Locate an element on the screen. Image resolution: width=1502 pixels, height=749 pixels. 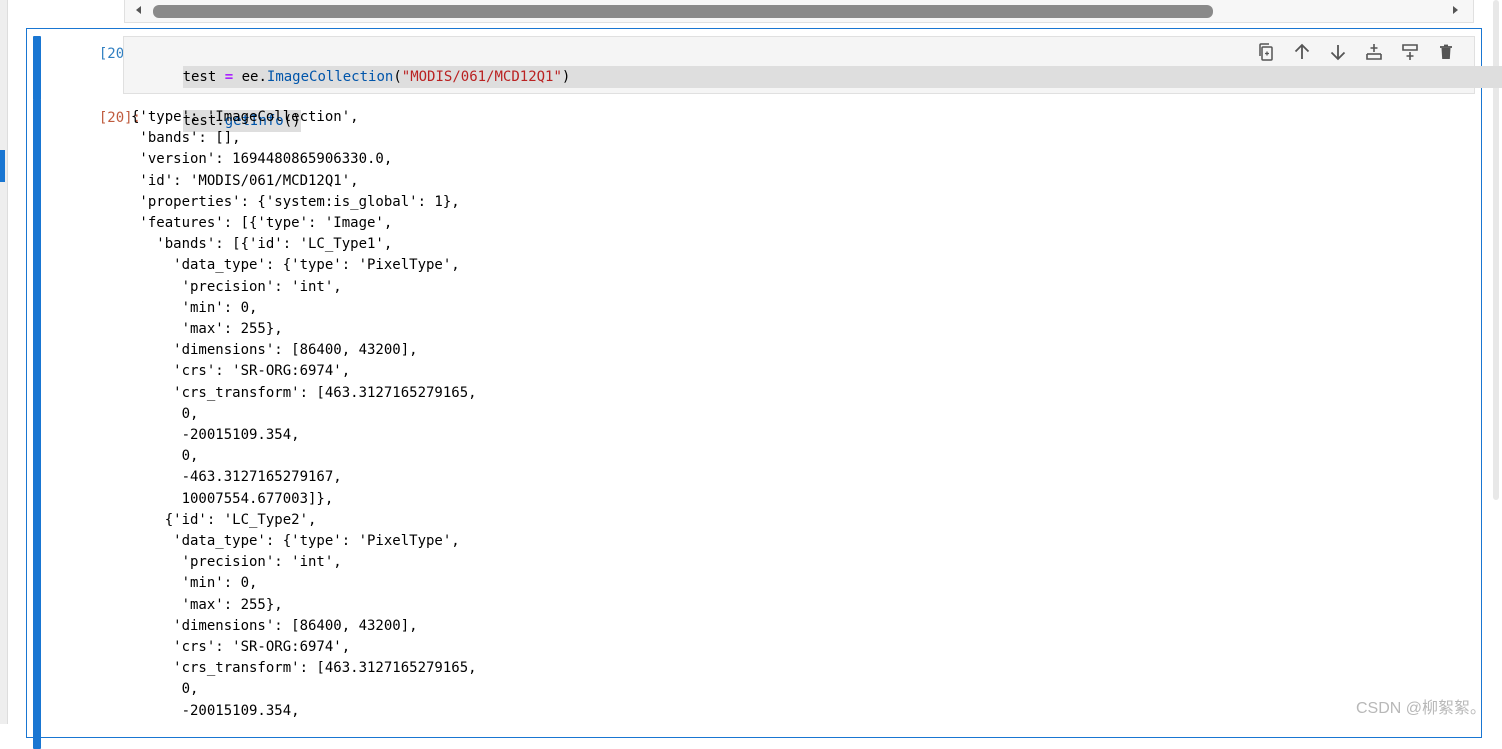
insert-below-icon is located at coordinates (1410, 52).